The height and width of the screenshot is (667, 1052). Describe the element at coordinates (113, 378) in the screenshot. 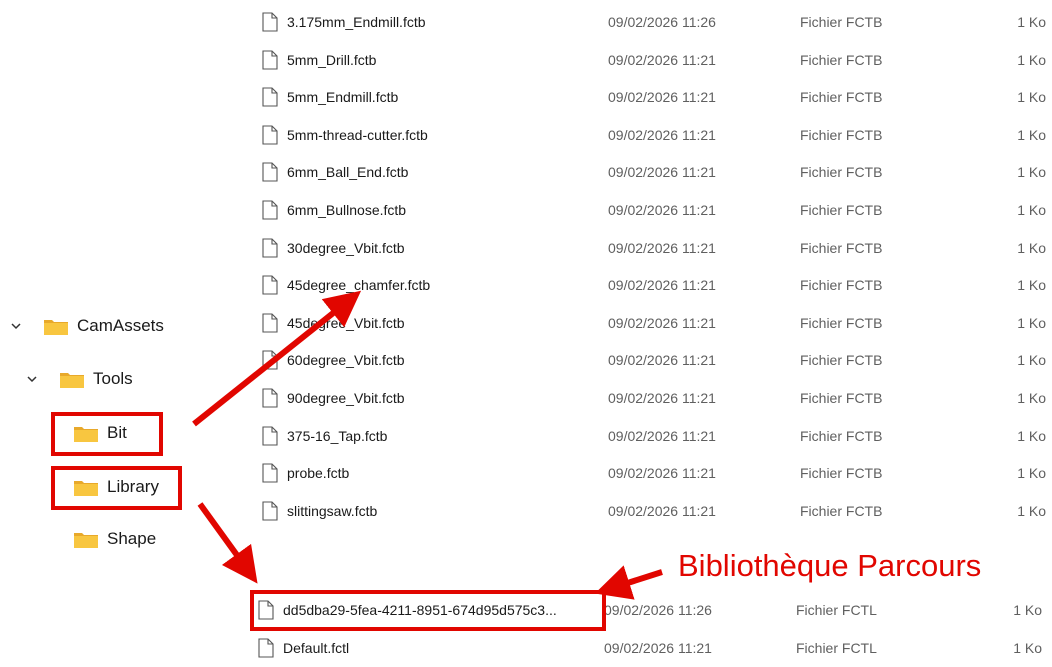

I see `tree-item-label: Tools` at that location.